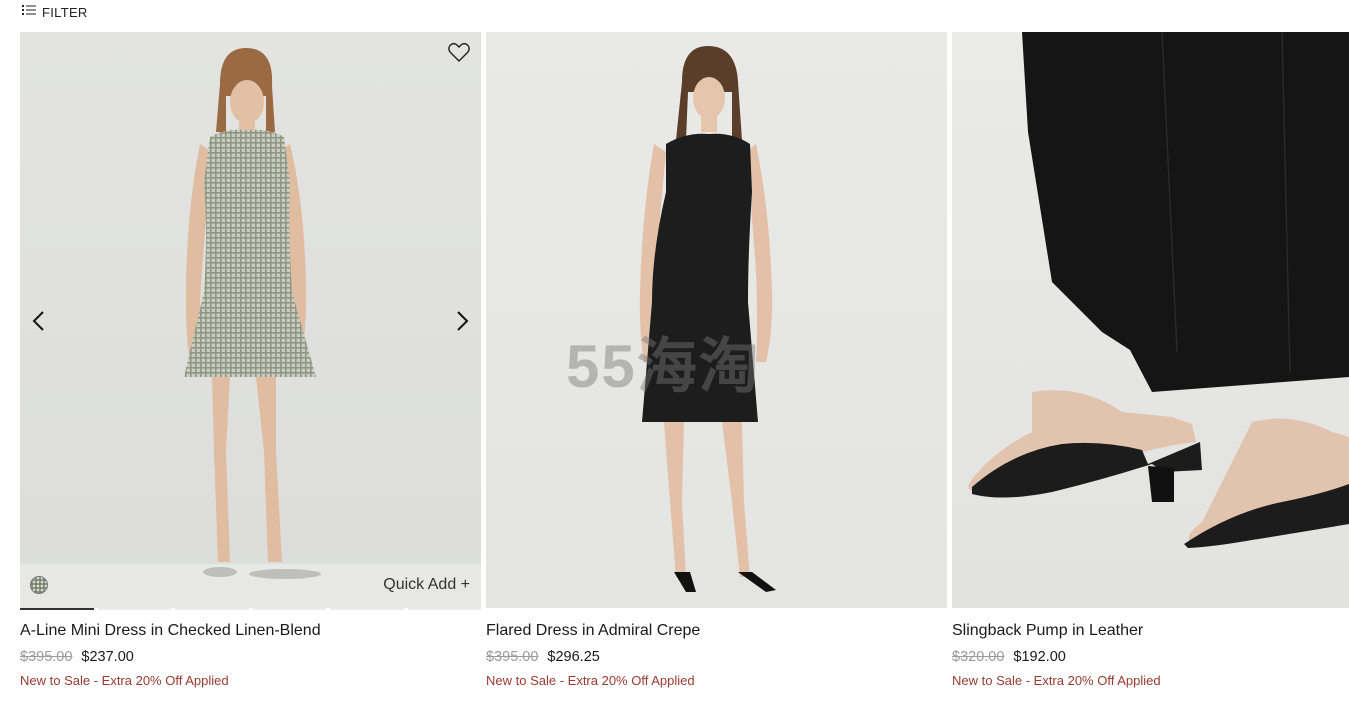 The image size is (1349, 703). I want to click on sale-price: $237.00, so click(107, 657).